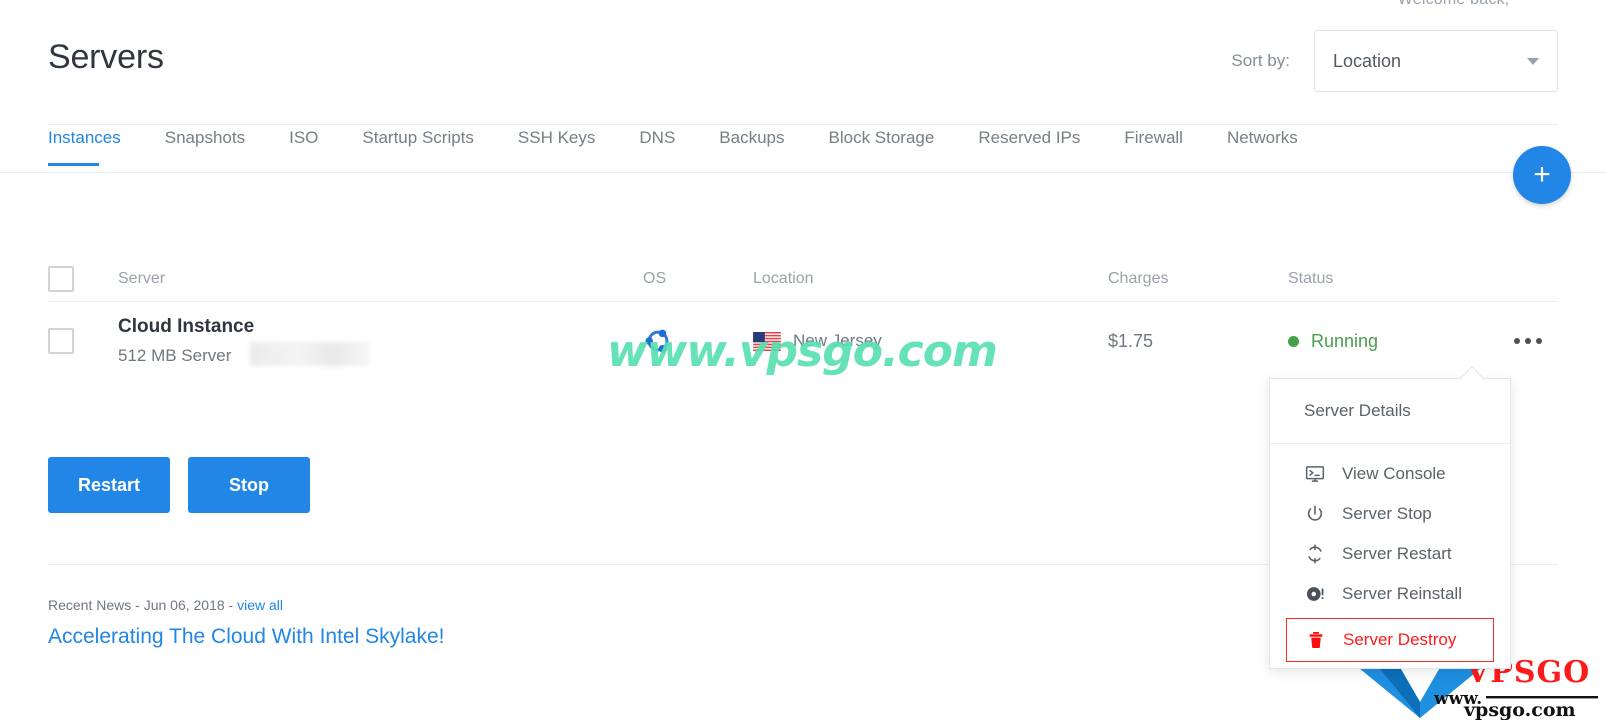 The image size is (1606, 722). I want to click on menu-item-label: Server Reinstall, so click(1402, 593).